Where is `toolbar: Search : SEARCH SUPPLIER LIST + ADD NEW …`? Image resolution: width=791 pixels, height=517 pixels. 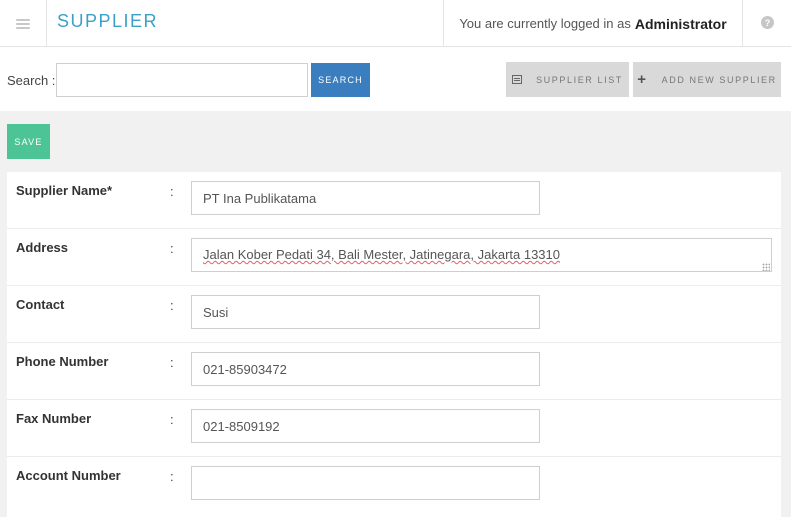 toolbar: Search : SEARCH SUPPLIER LIST + ADD NEW … is located at coordinates (395, 79).